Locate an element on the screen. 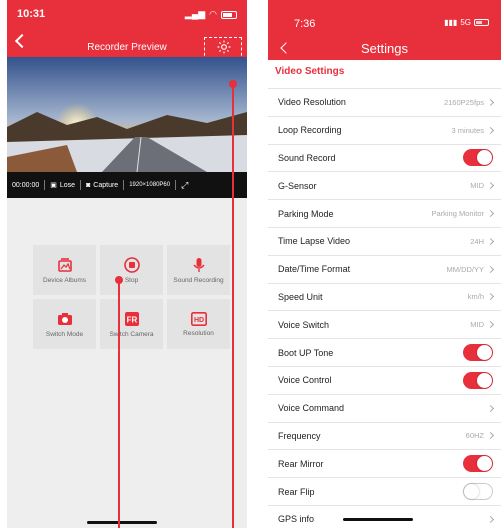  signal-icon: ▂▄▆ is located at coordinates (195, 14).